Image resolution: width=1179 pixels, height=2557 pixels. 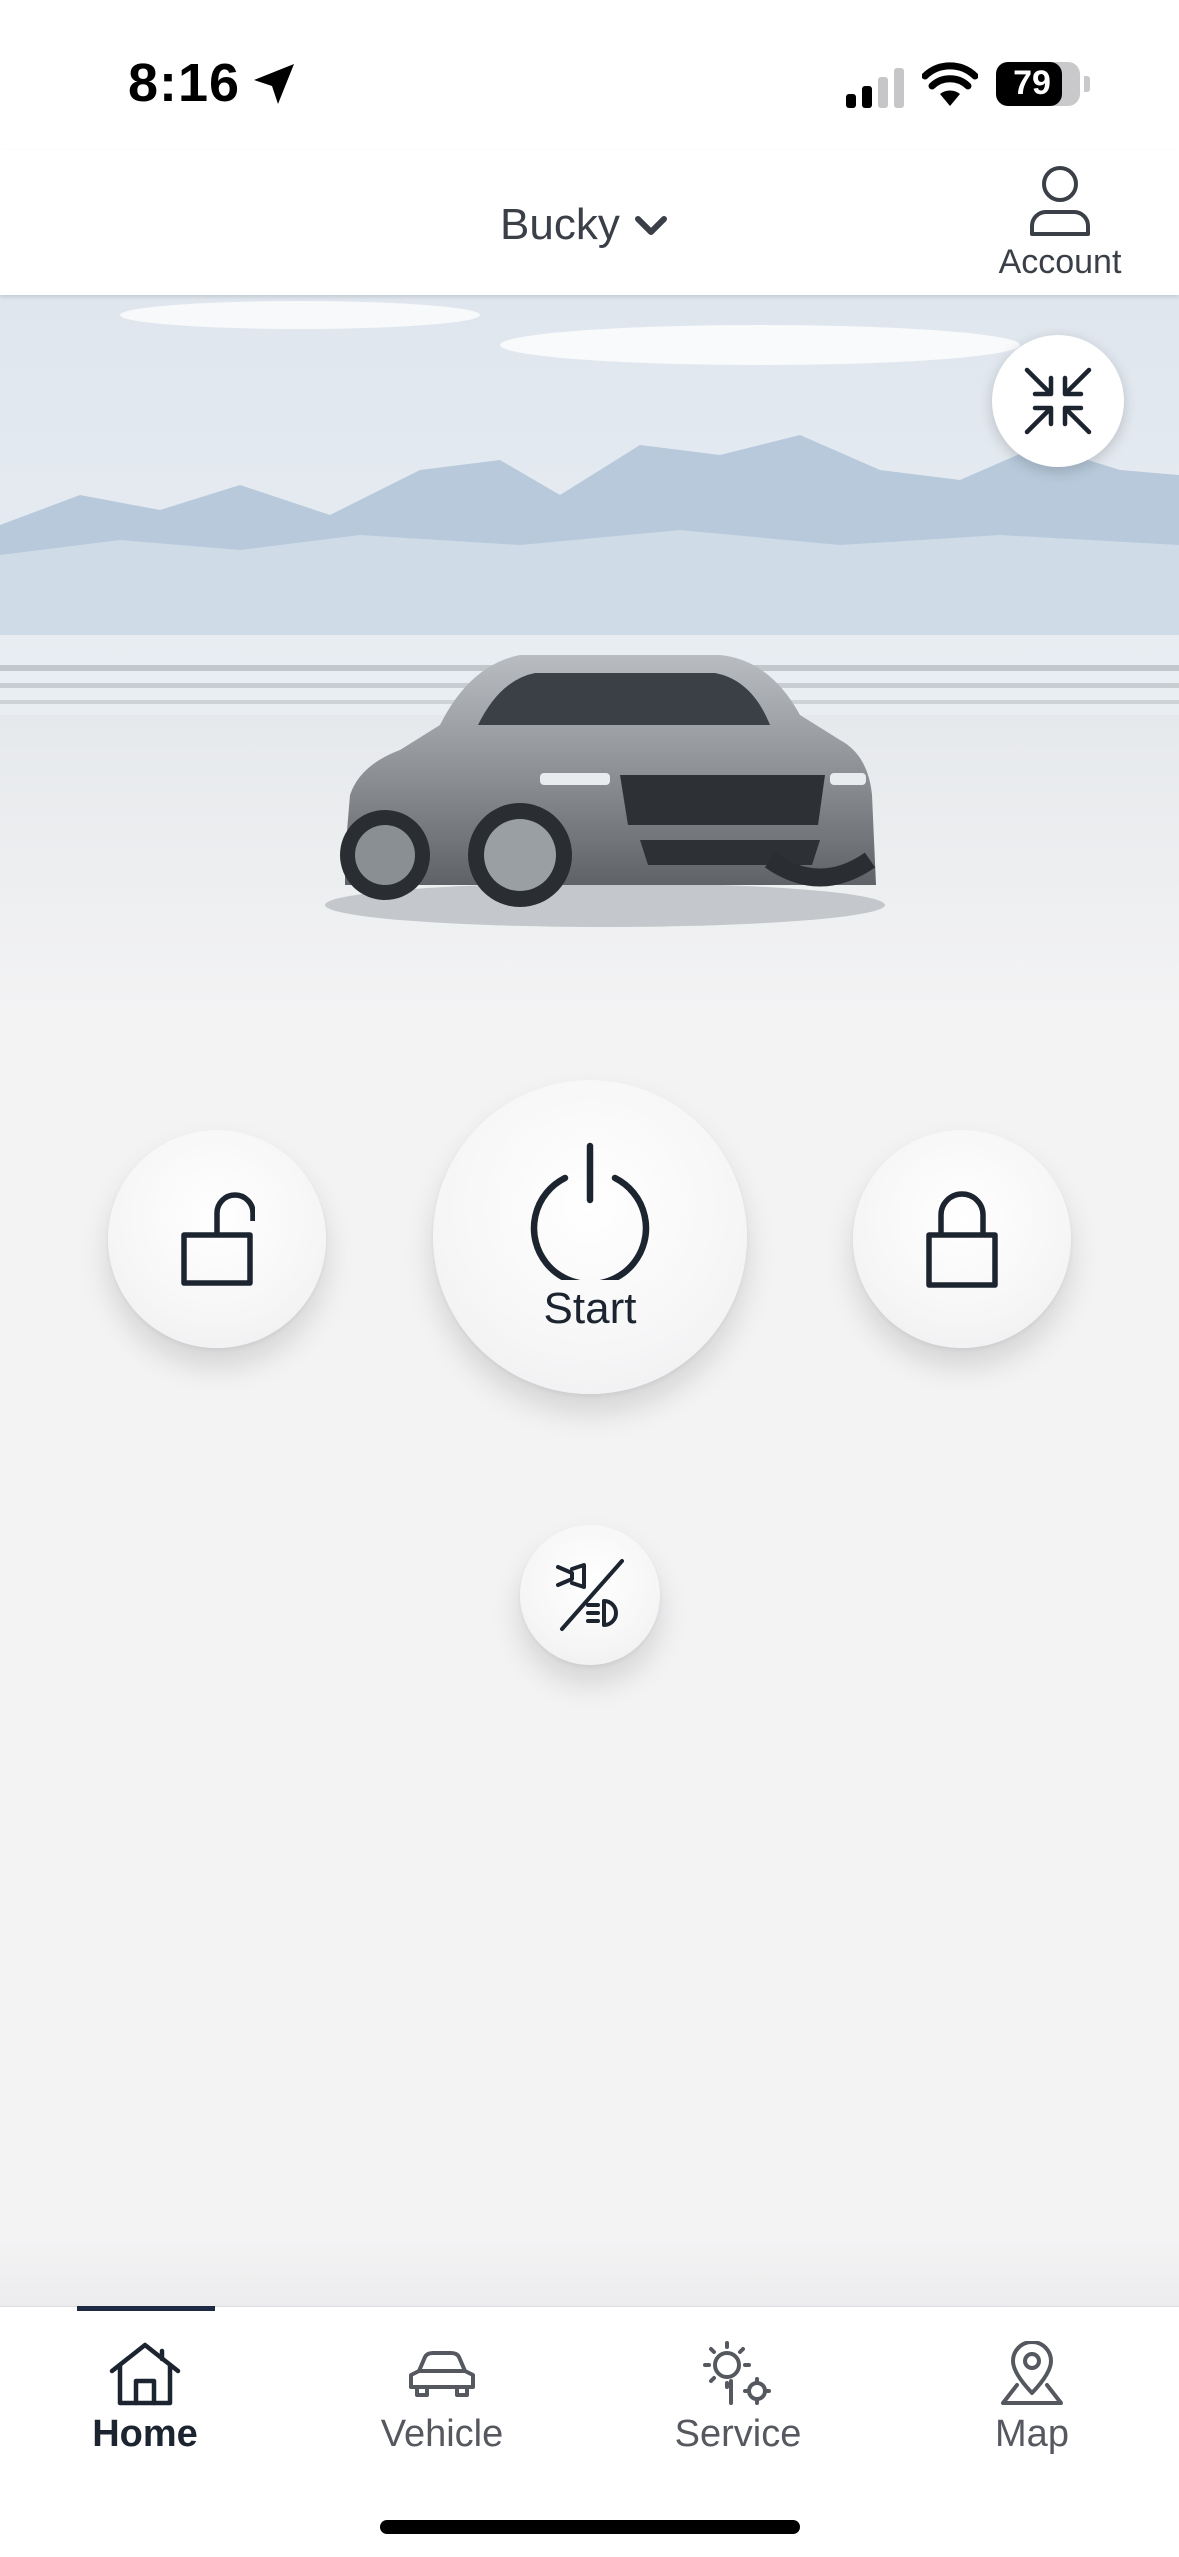 I want to click on locked-padlock-icon, so click(x=962, y=1239).